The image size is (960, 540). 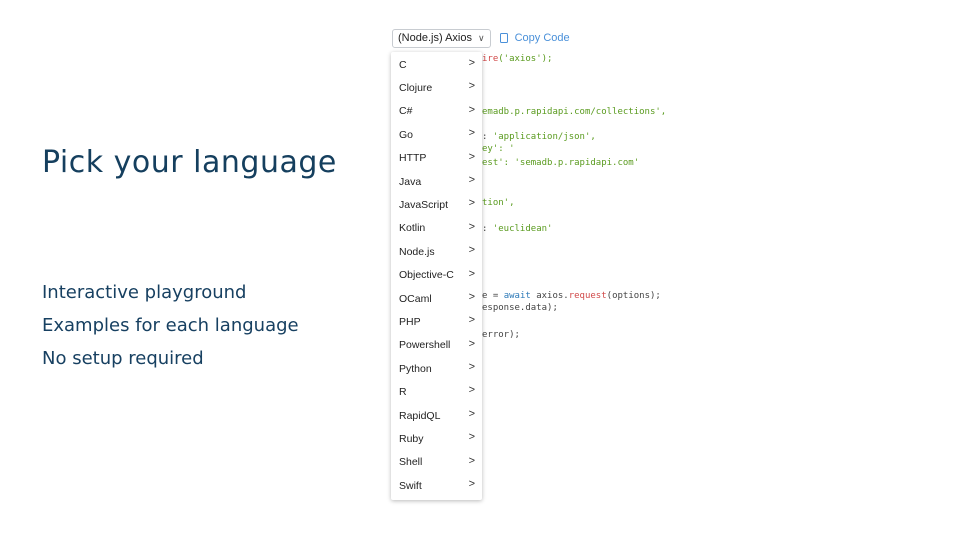 What do you see at coordinates (415, 298) in the screenshot?
I see `language-option-label: OCaml` at bounding box center [415, 298].